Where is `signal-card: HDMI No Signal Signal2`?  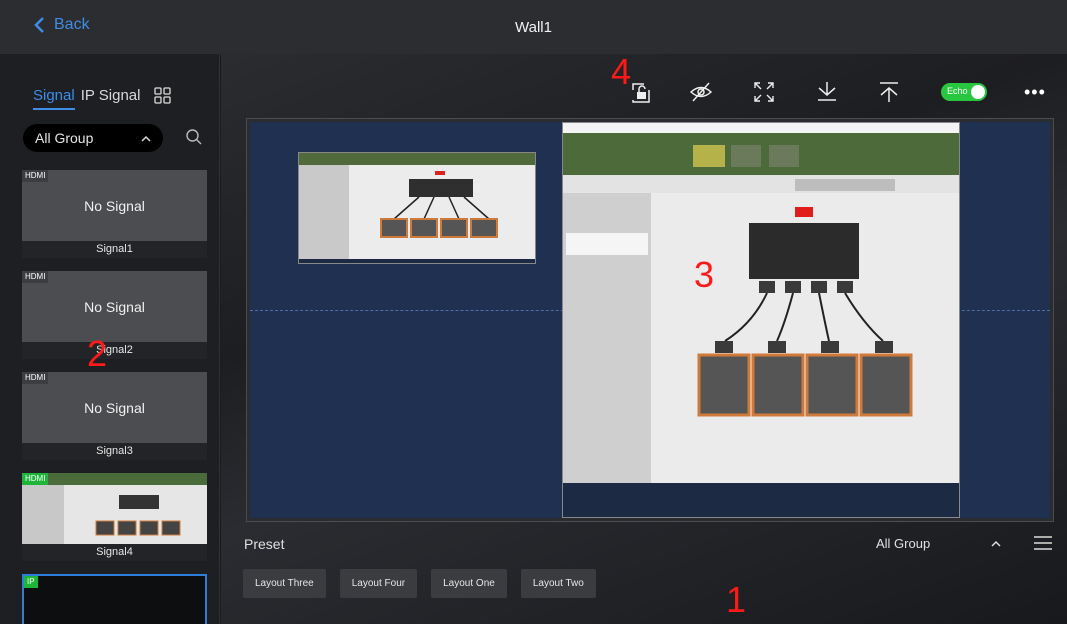
signal-card: HDMI No Signal Signal2 is located at coordinates (114, 315).